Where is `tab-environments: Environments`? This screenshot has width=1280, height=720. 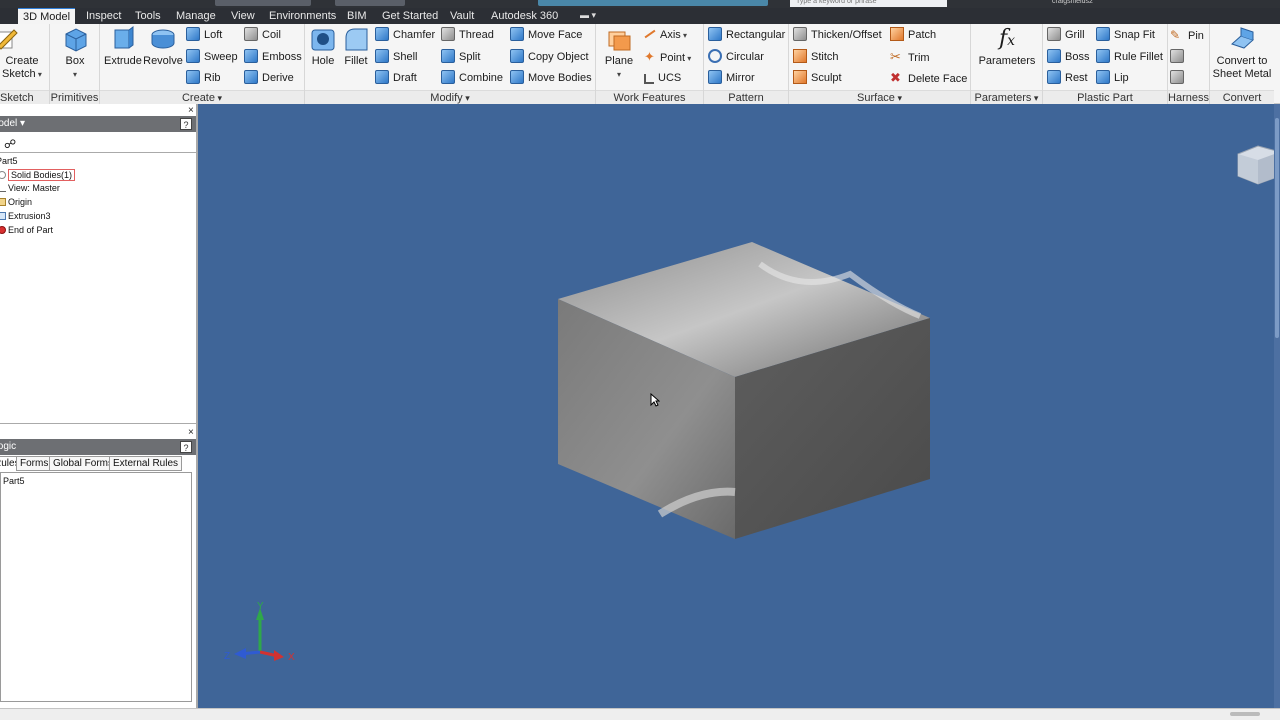 tab-environments: Environments is located at coordinates (302, 16).